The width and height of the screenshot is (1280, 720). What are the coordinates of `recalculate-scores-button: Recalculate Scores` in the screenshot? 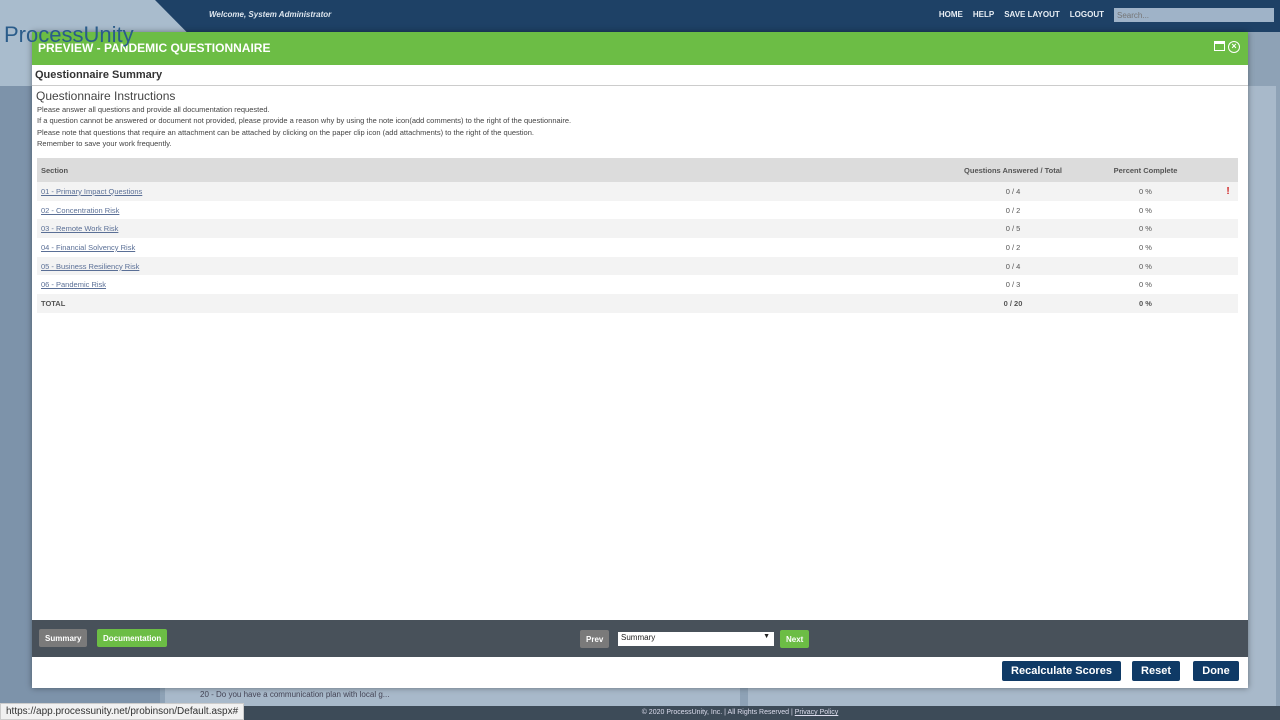 It's located at (1061, 671).